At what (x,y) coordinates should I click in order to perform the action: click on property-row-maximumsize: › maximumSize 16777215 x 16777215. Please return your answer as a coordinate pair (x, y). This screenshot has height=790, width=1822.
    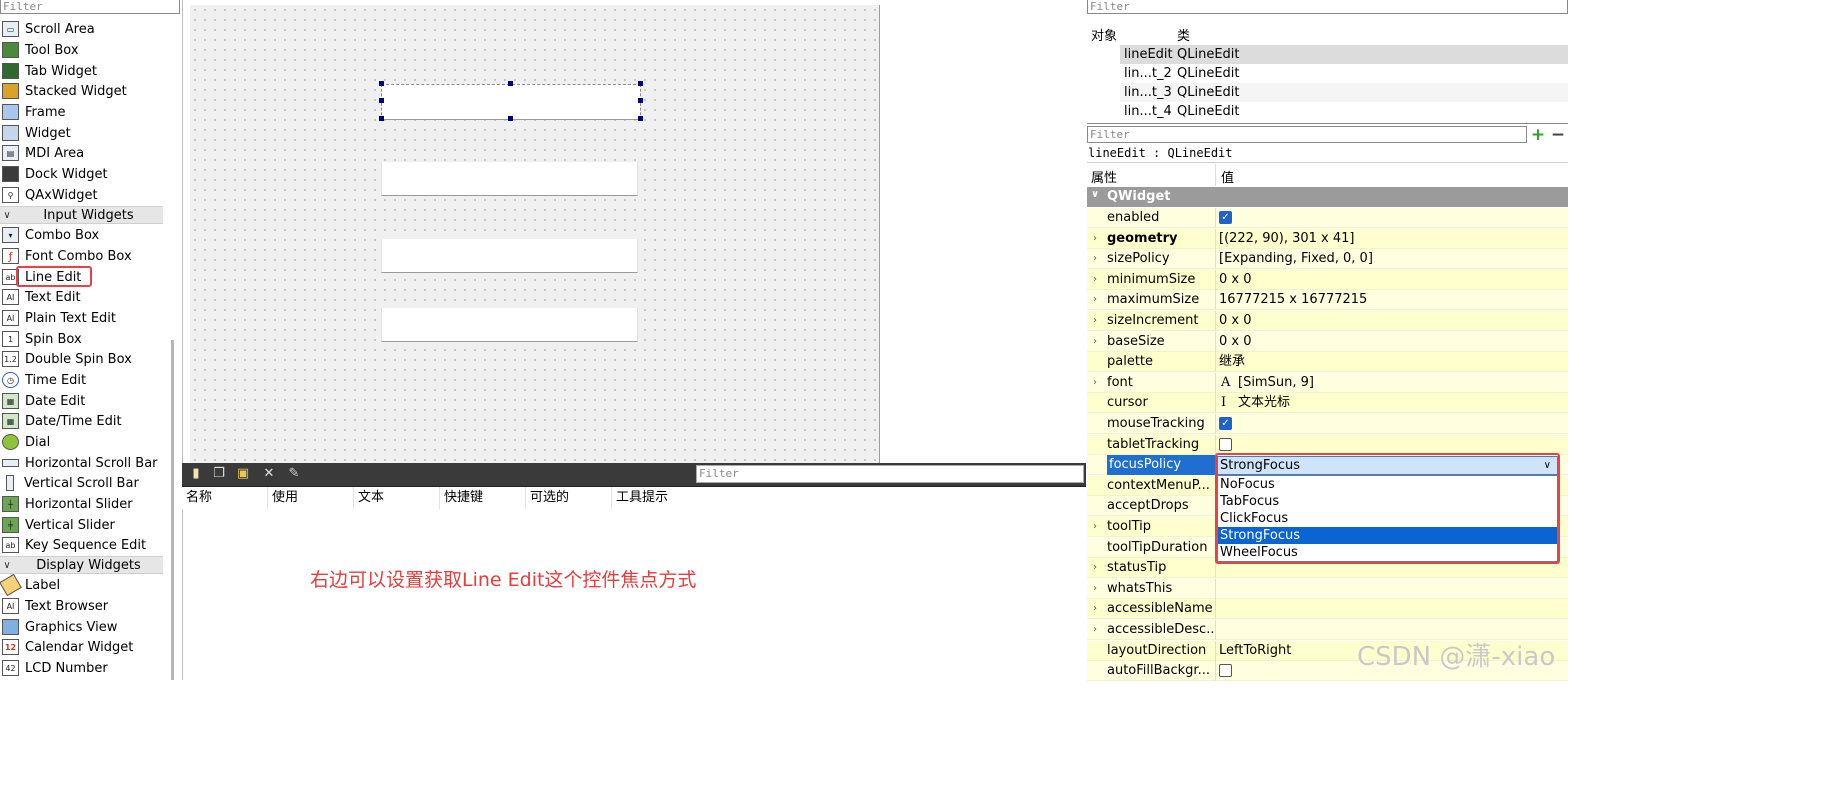
    Looking at the image, I should click on (1327, 300).